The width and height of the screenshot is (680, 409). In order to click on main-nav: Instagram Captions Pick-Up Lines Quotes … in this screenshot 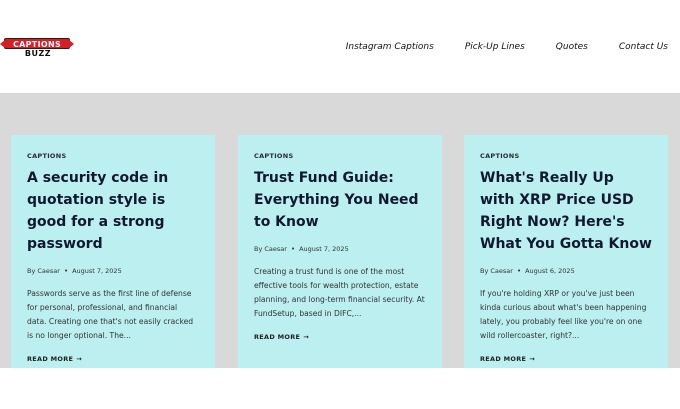, I will do `click(491, 47)`.